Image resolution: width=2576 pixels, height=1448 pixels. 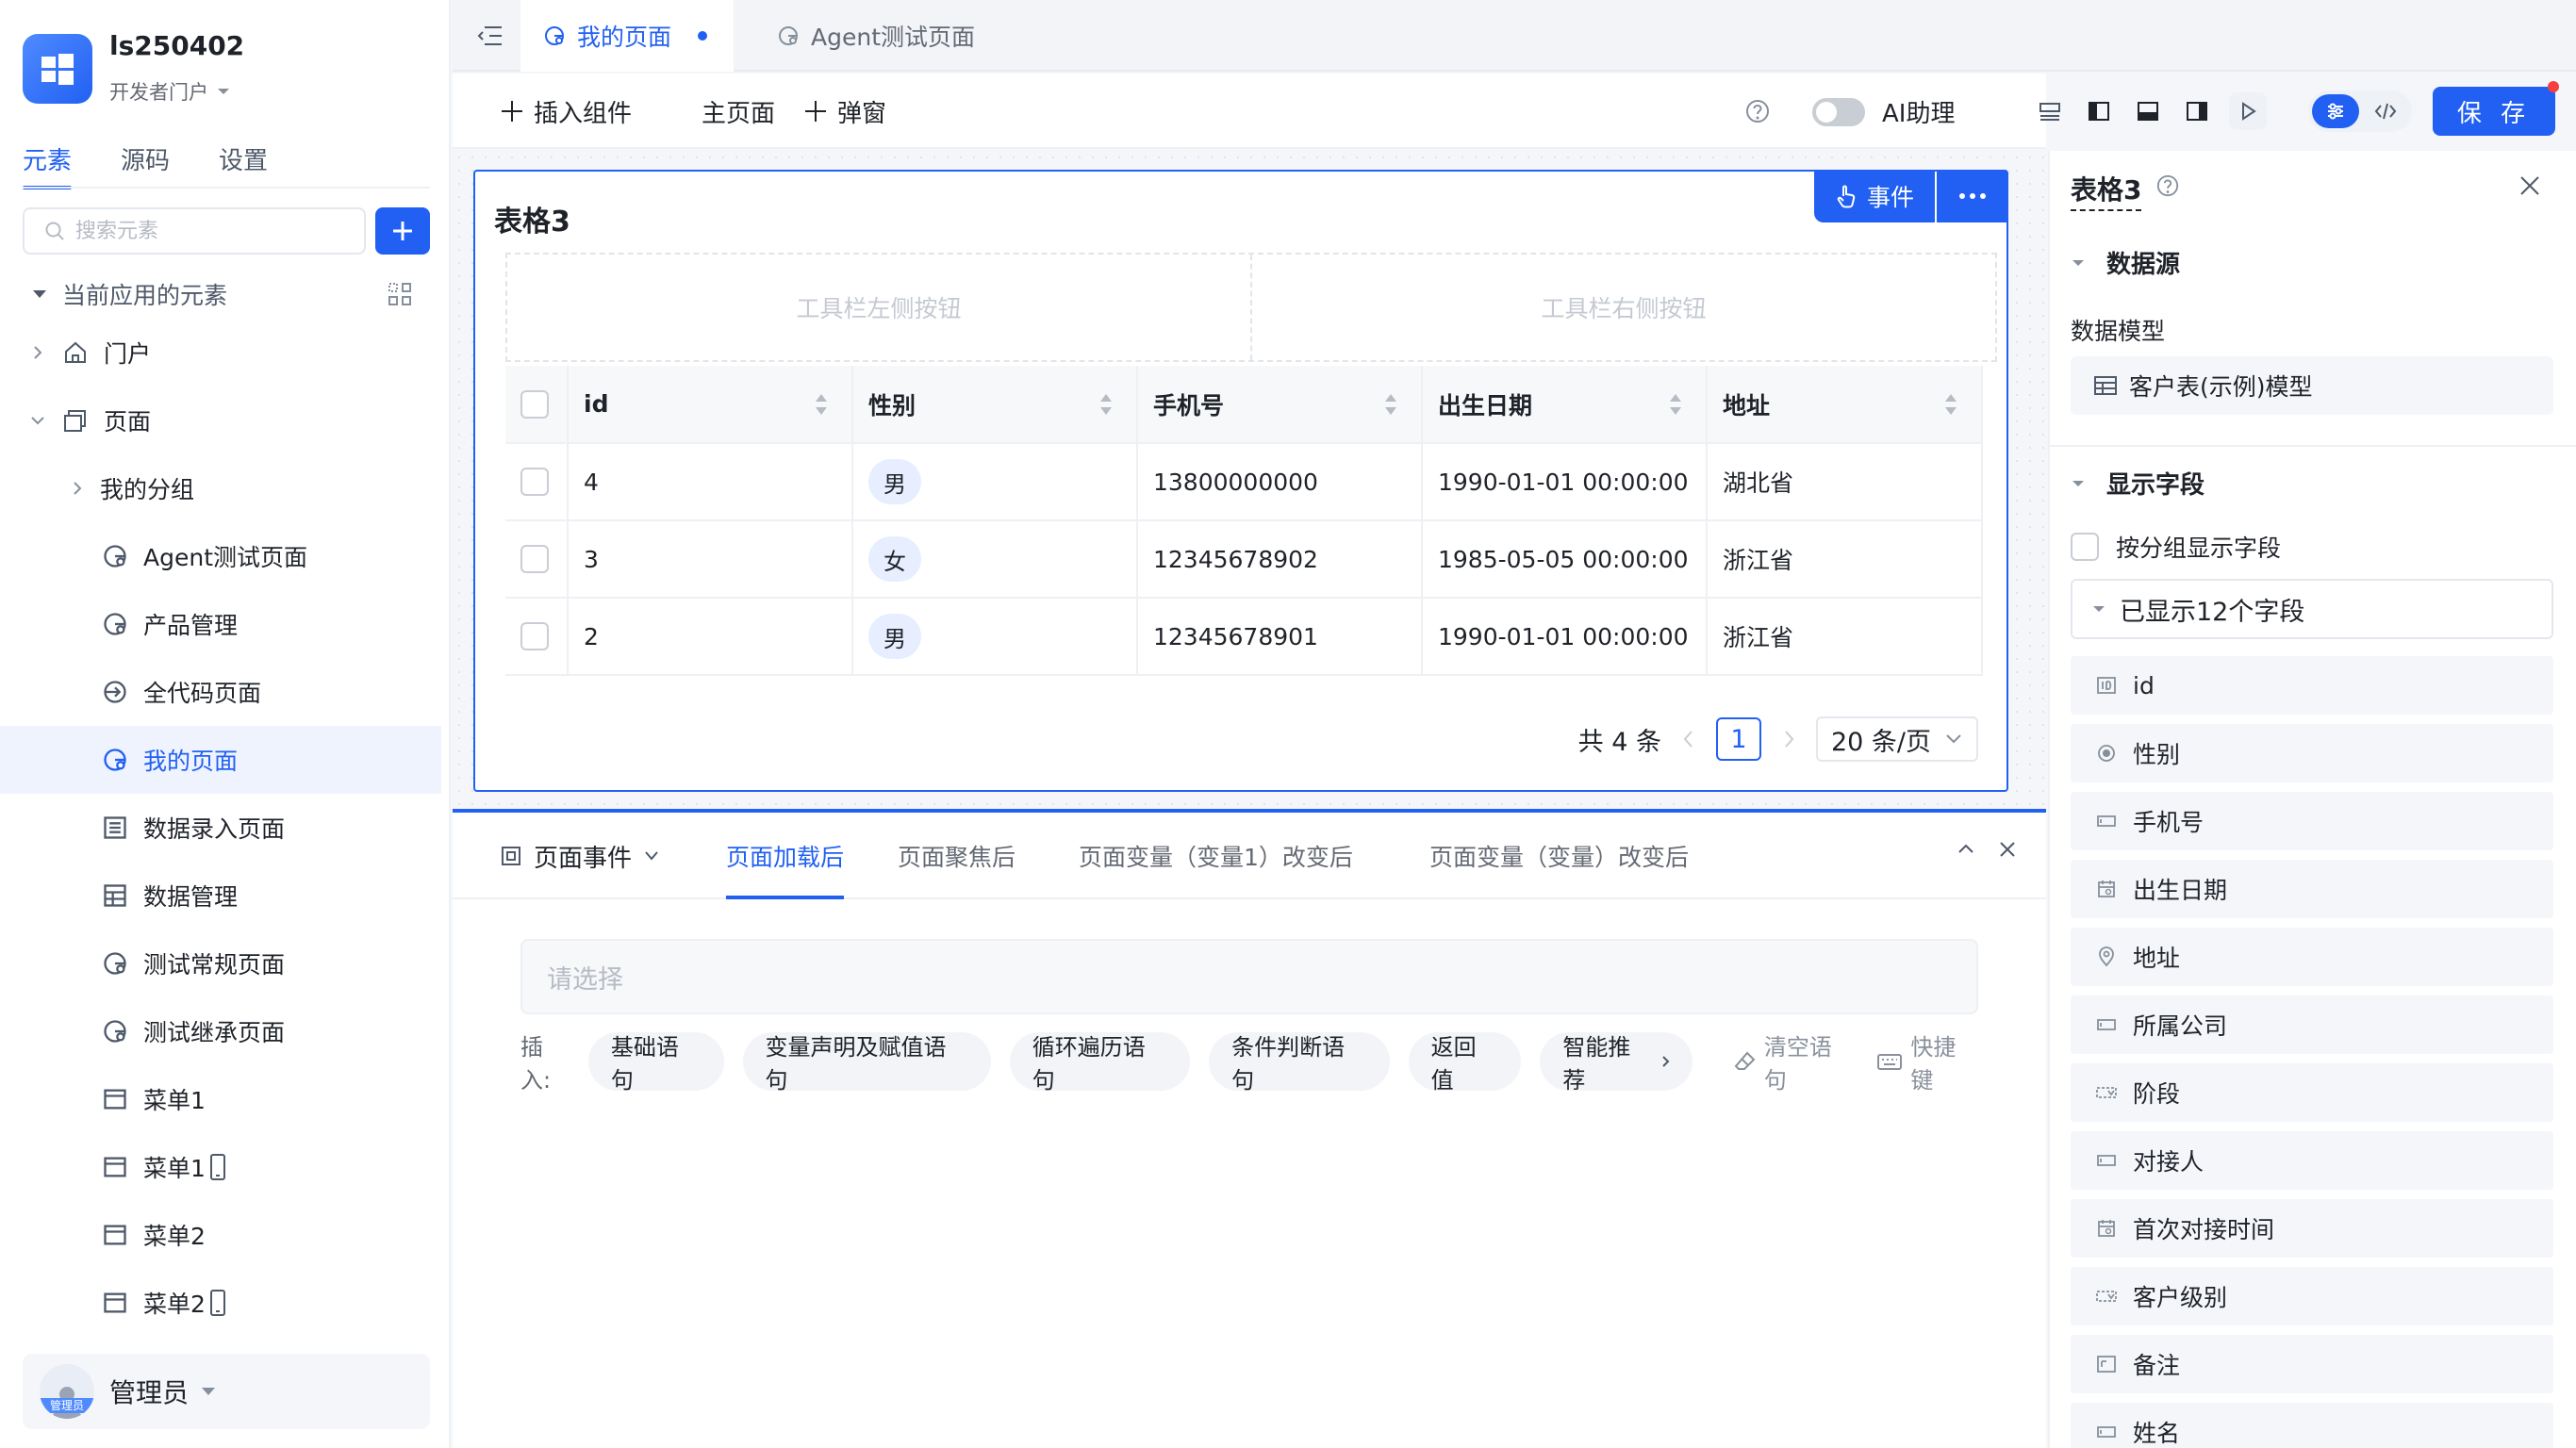 What do you see at coordinates (220, 488) in the screenshot?
I see `tree-item-group: 我的分组` at bounding box center [220, 488].